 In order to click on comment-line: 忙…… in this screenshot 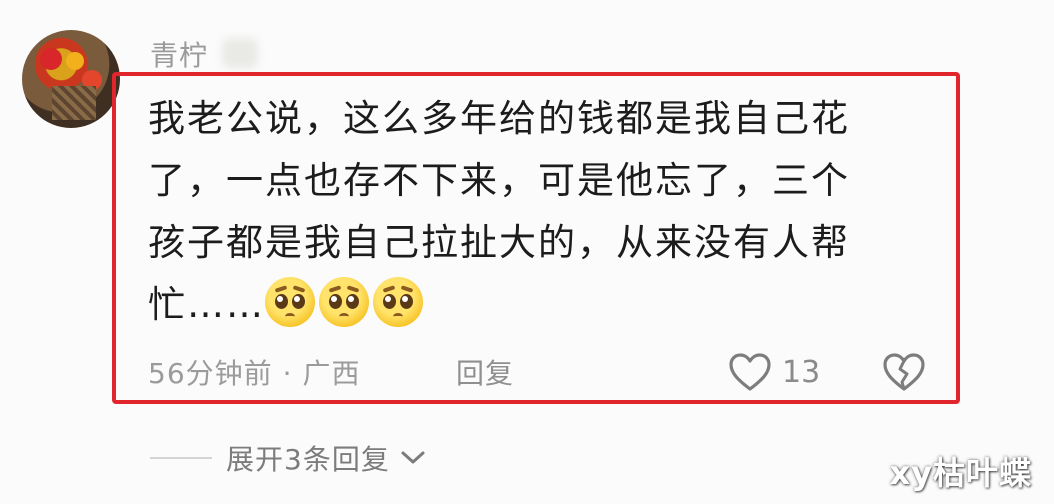, I will do `click(206, 304)`.